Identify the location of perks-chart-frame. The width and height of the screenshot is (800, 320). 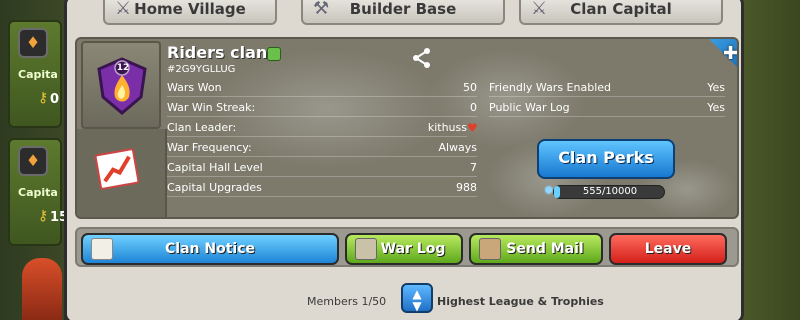
(122, 173).